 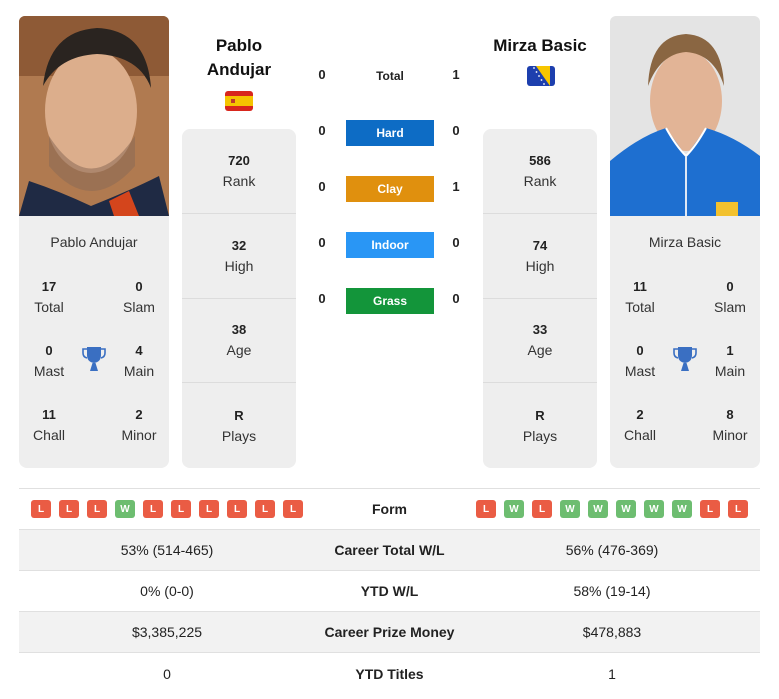 What do you see at coordinates (322, 298) in the screenshot?
I see `h2h-grass-p1: 0` at bounding box center [322, 298].